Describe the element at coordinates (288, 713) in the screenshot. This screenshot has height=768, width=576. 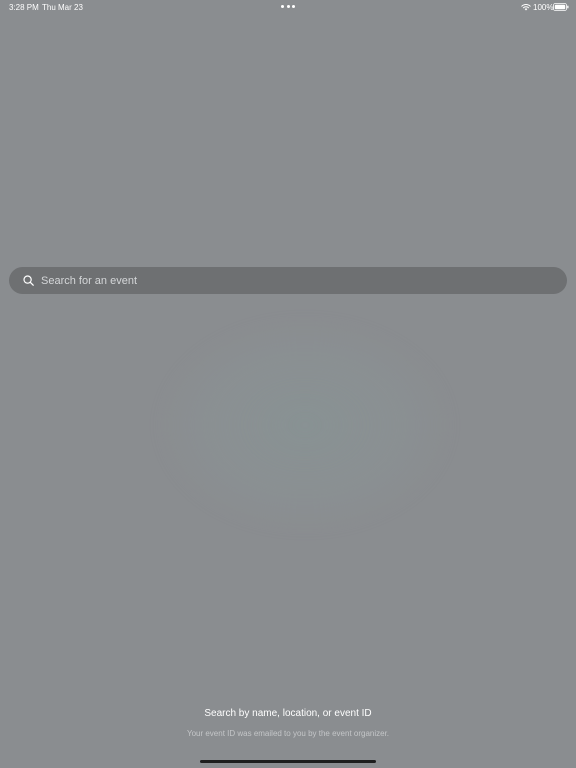
I see `search-hint-title: Search by name, location, or event ID` at that location.